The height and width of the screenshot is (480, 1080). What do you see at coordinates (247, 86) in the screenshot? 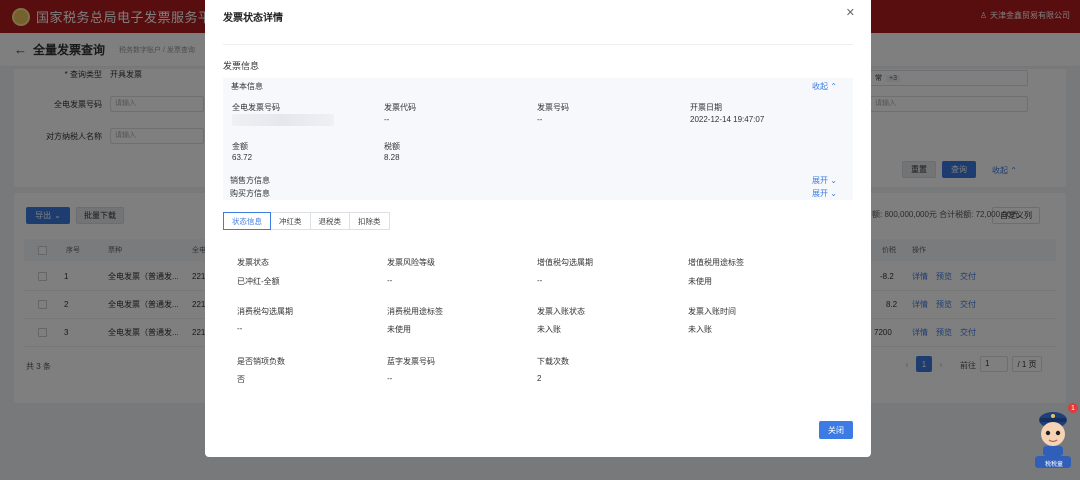
I see `basic-info-title: 基本信息` at bounding box center [247, 86].